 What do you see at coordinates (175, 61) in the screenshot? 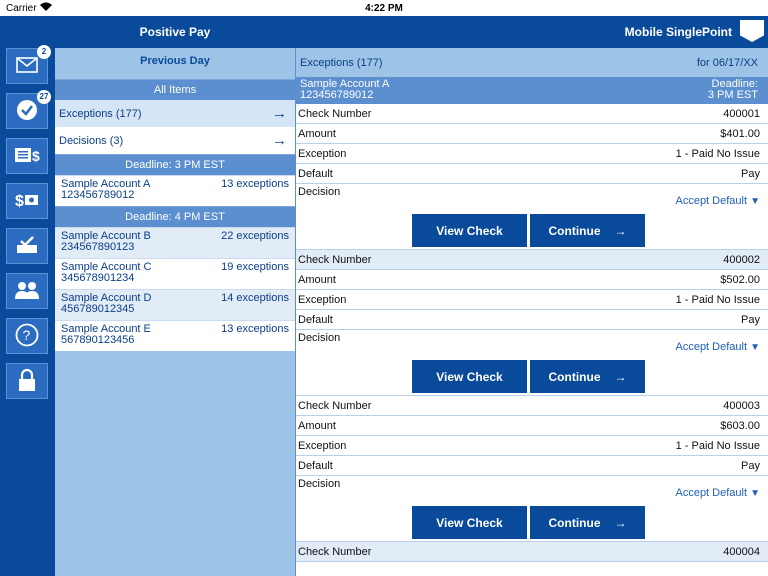
I see `panel-title: Previous Day` at bounding box center [175, 61].